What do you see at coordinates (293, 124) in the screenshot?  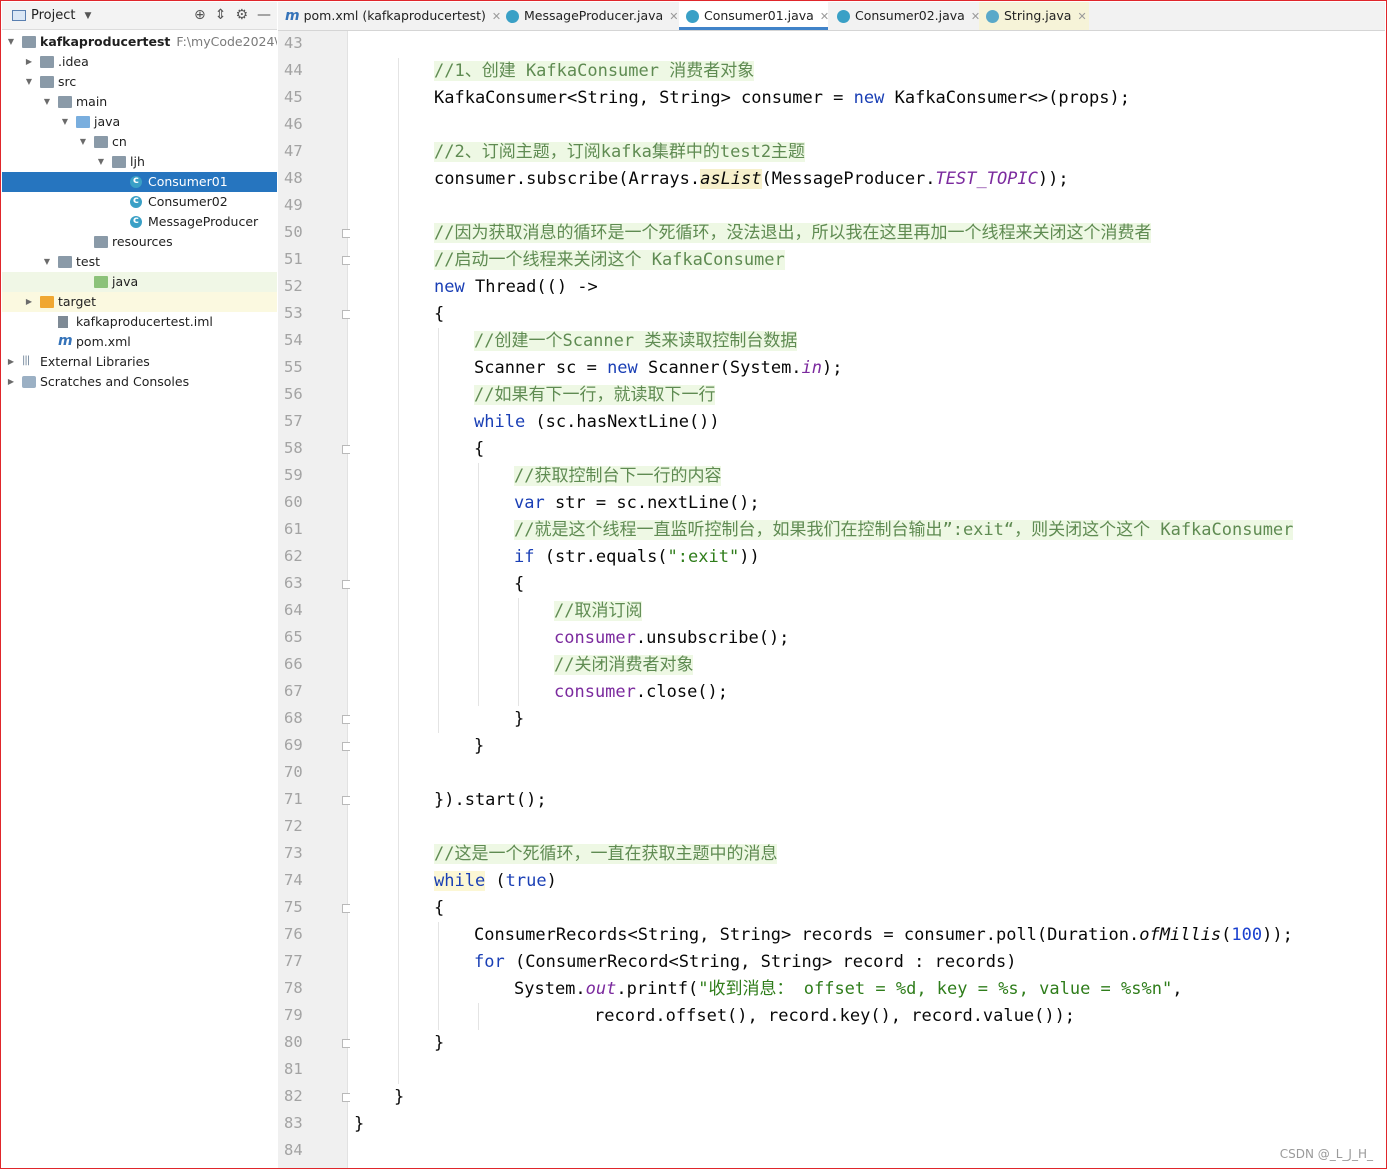 I see `line-number: 46` at bounding box center [293, 124].